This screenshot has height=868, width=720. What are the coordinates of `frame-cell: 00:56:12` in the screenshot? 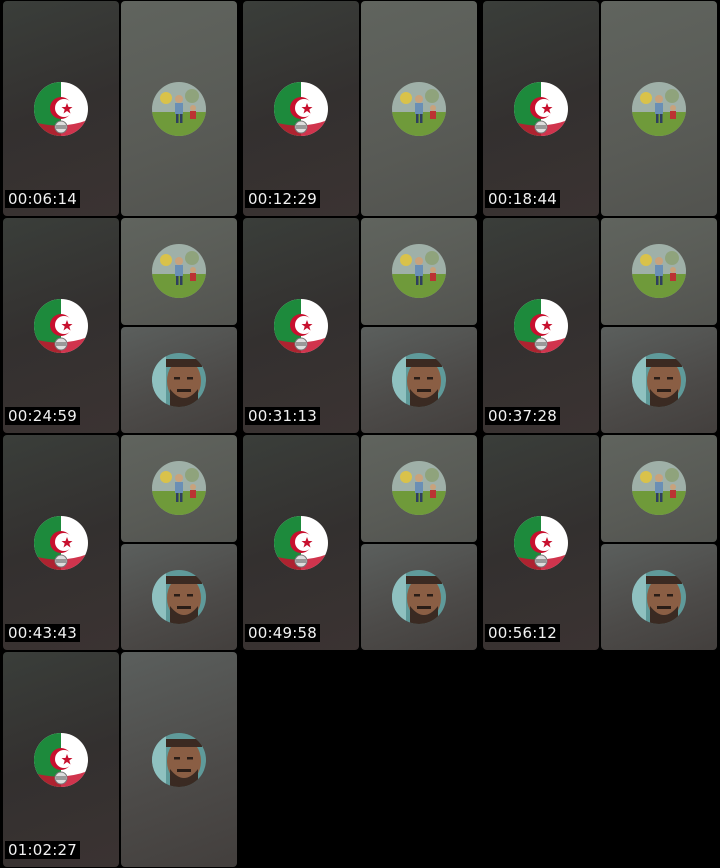 It's located at (600, 542).